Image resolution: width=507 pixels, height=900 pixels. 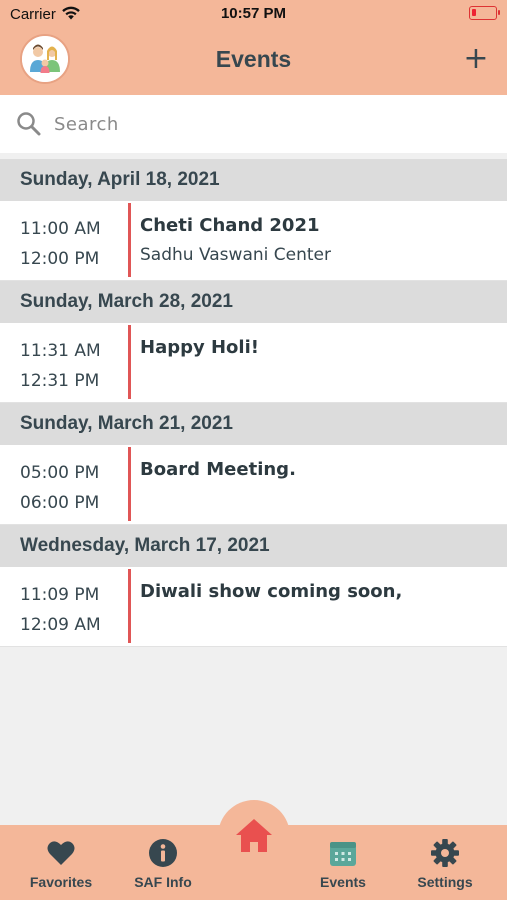 I want to click on tab-events: Events, so click(x=343, y=864).